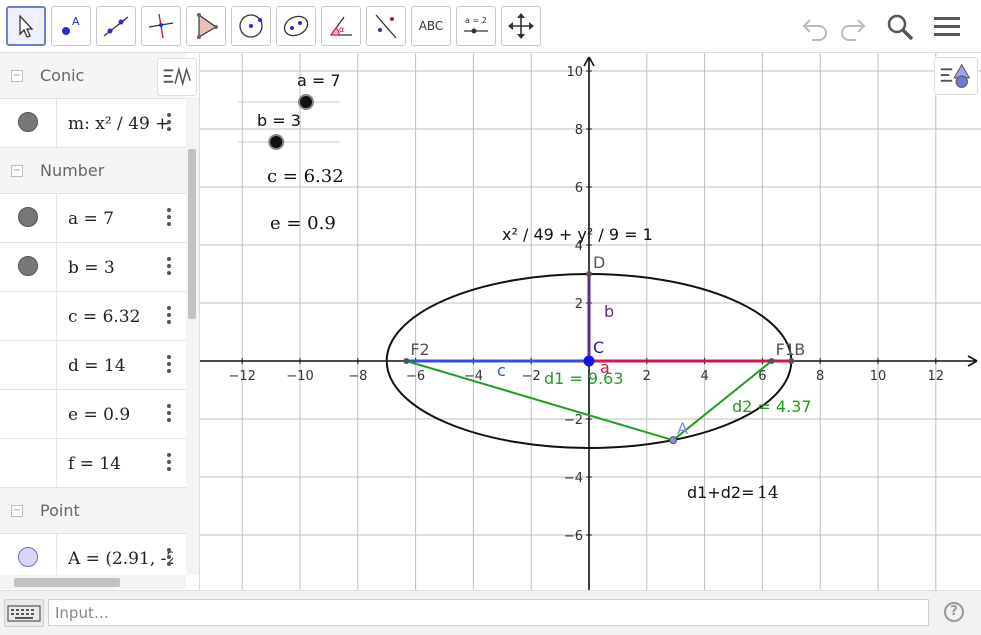  What do you see at coordinates (120, 124) in the screenshot?
I see `algebra-item-definition: m: x² / 49 + y² / 9 = 1` at bounding box center [120, 124].